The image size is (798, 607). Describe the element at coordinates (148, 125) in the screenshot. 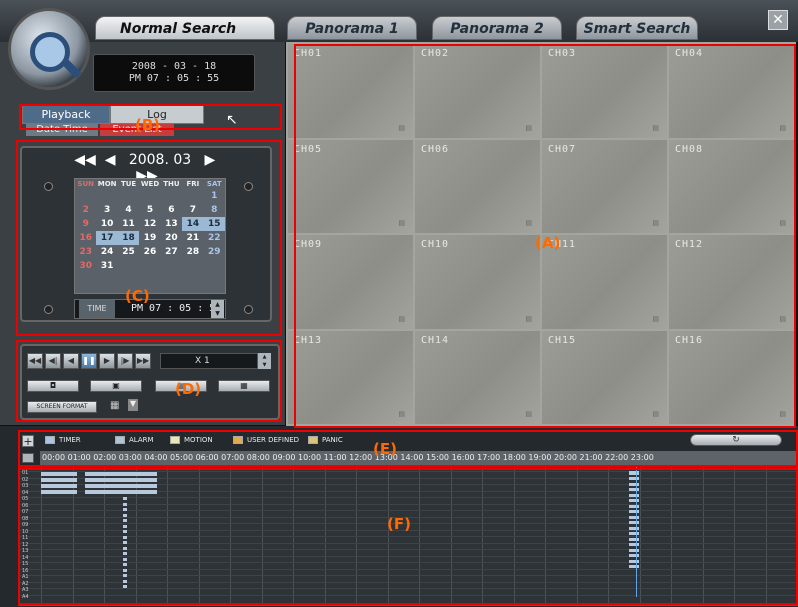

I see `annotation-label-b: (B)` at that location.